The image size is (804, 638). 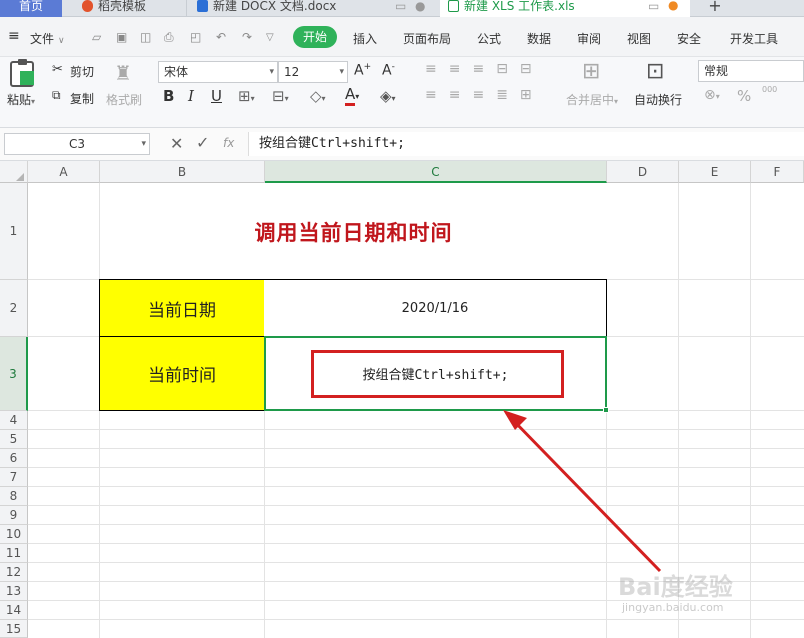 What do you see at coordinates (270, 37) in the screenshot?
I see `quick-access-dropdown-icon: ▽` at bounding box center [270, 37].